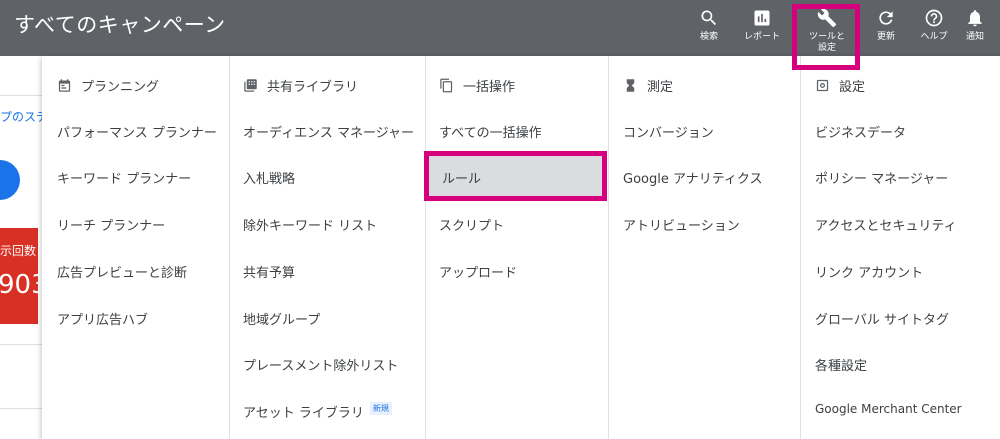 This screenshot has height=439, width=1000. Describe the element at coordinates (310, 224) in the screenshot. I see `menu-item-negative-keyword-lists: 除外キーワード リスト` at that location.